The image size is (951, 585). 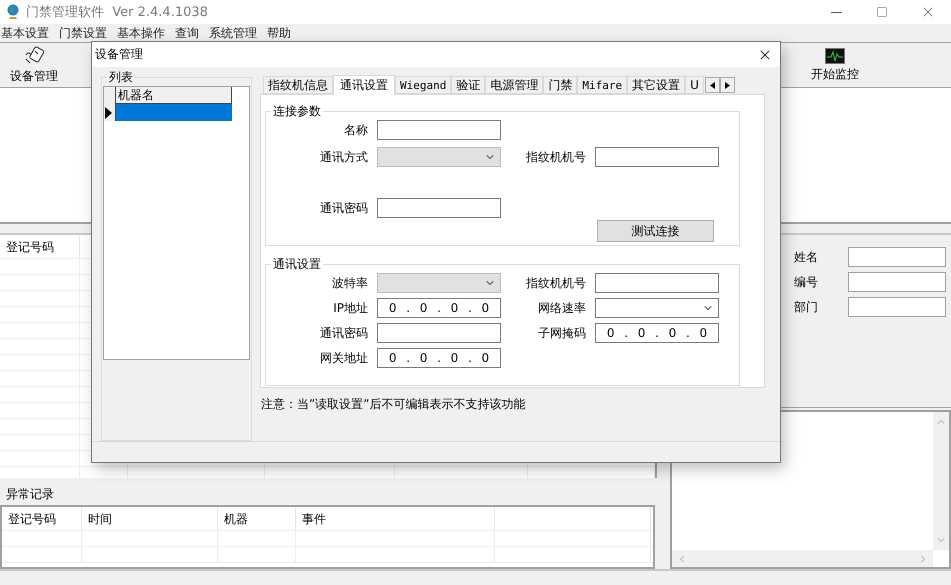 What do you see at coordinates (84, 33) in the screenshot?
I see `menu-item: 门禁设置` at bounding box center [84, 33].